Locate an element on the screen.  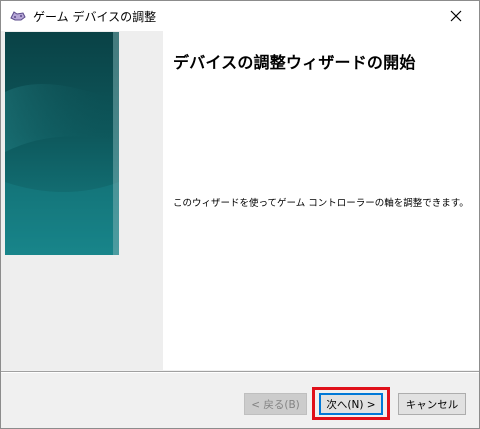
game-controller-icon is located at coordinates (18, 16).